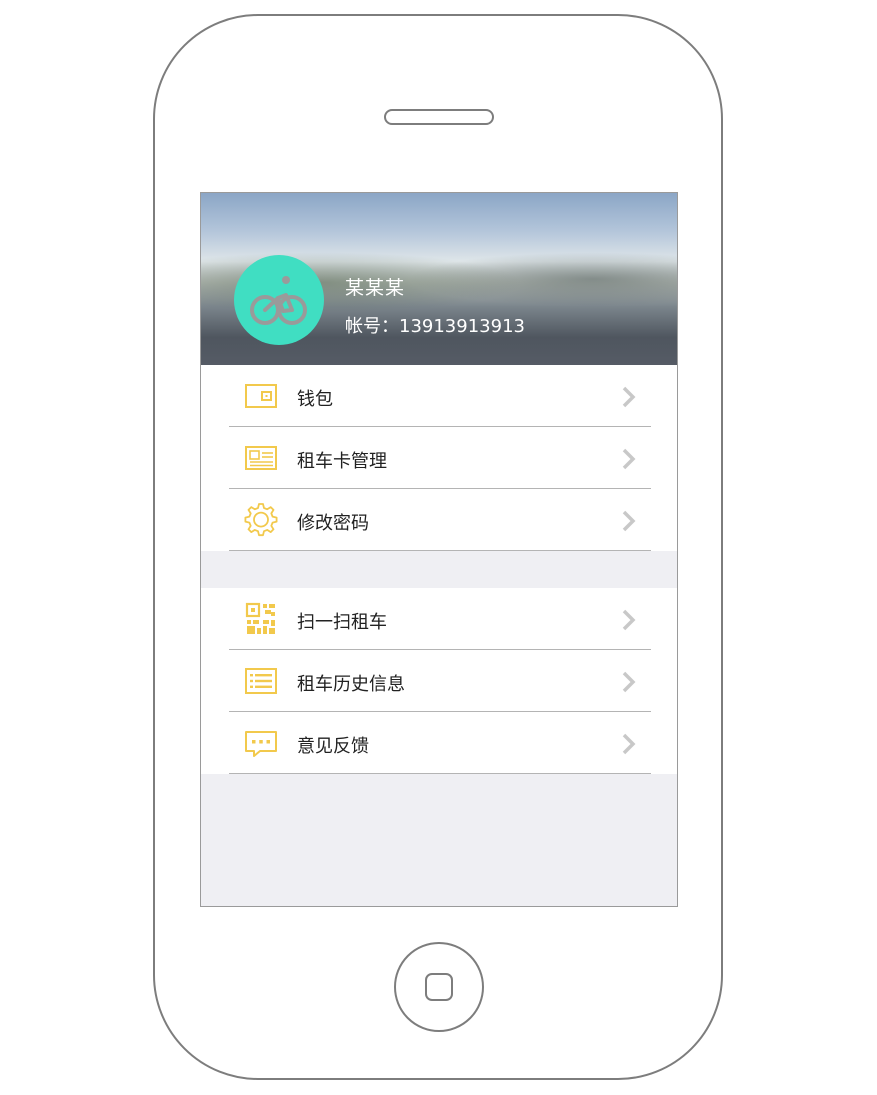 This screenshot has width=877, height=1095. Describe the element at coordinates (439, 117) in the screenshot. I see `phone-speaker` at that location.